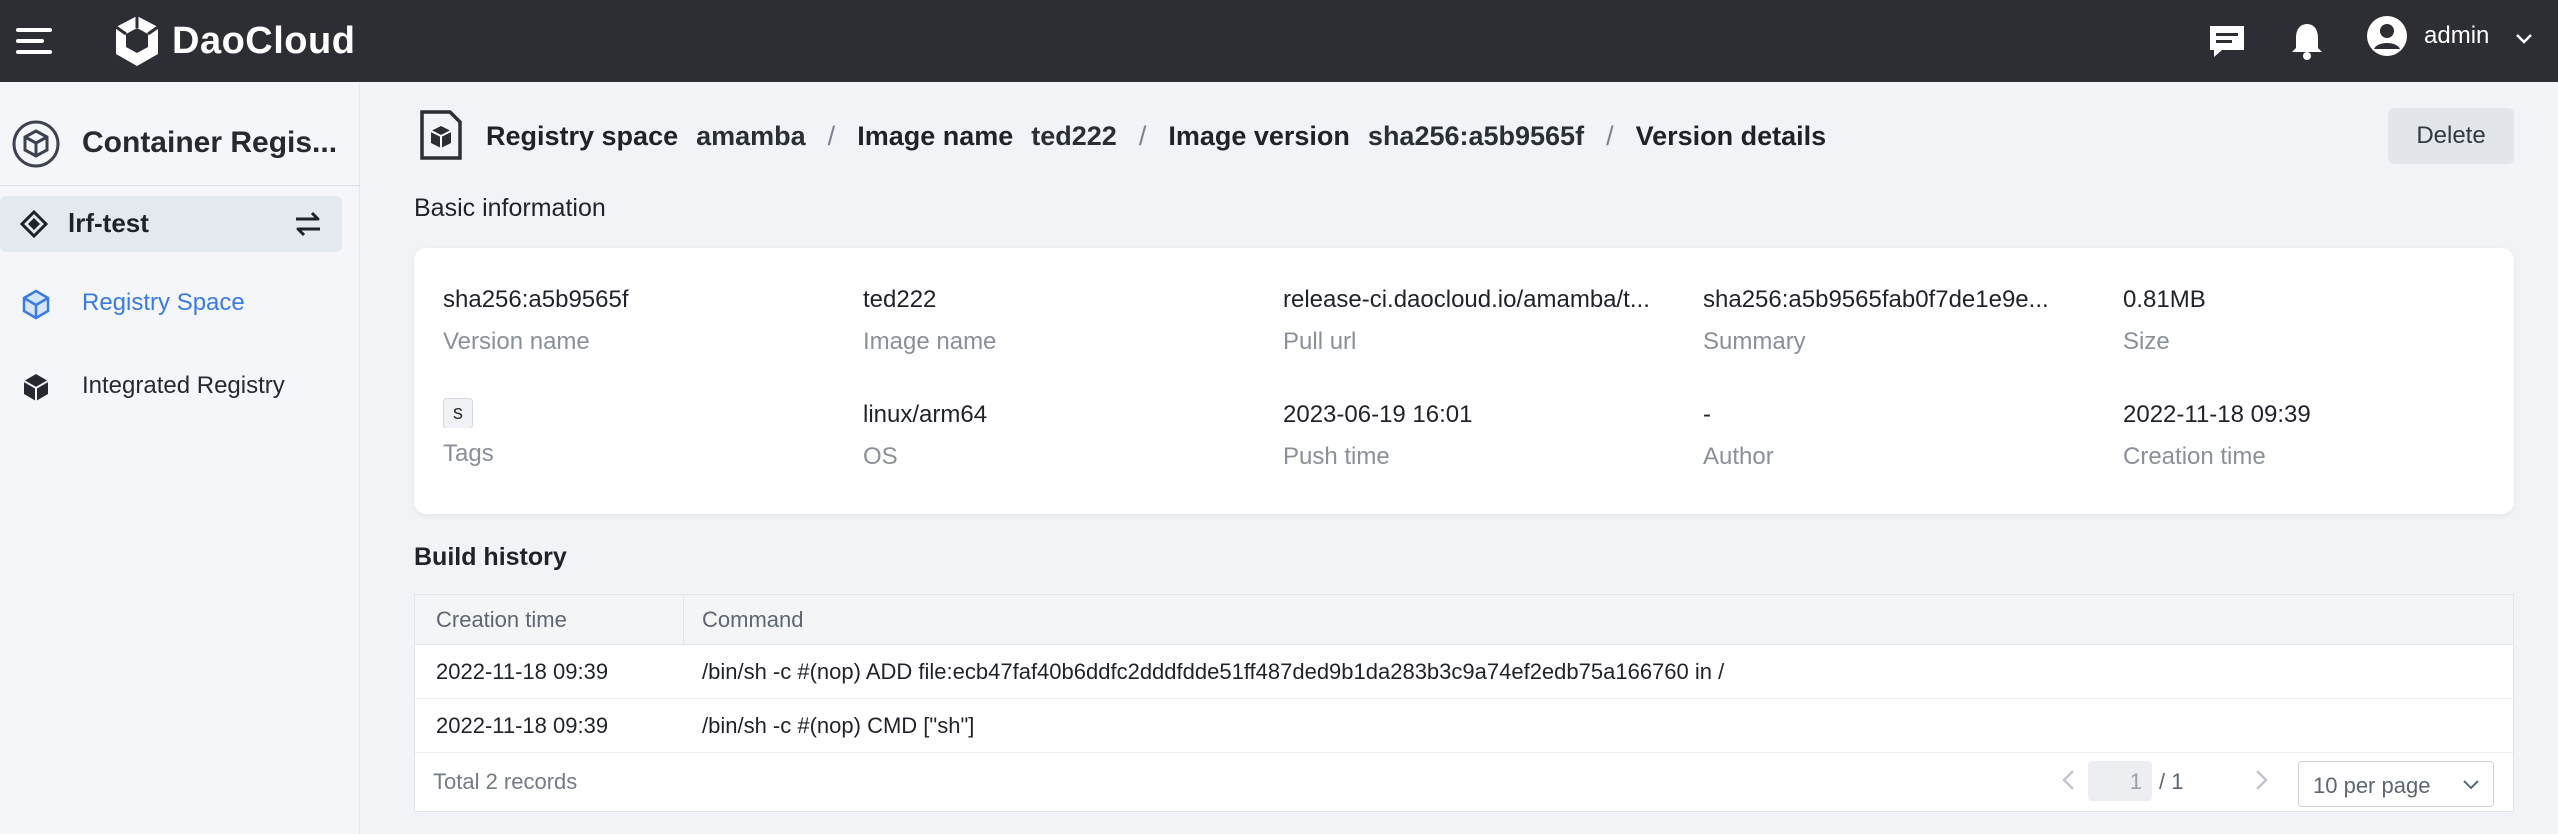 Image resolution: width=2558 pixels, height=834 pixels. Describe the element at coordinates (1063, 436) in the screenshot. I see `os-field: linux/arm64 OS` at that location.